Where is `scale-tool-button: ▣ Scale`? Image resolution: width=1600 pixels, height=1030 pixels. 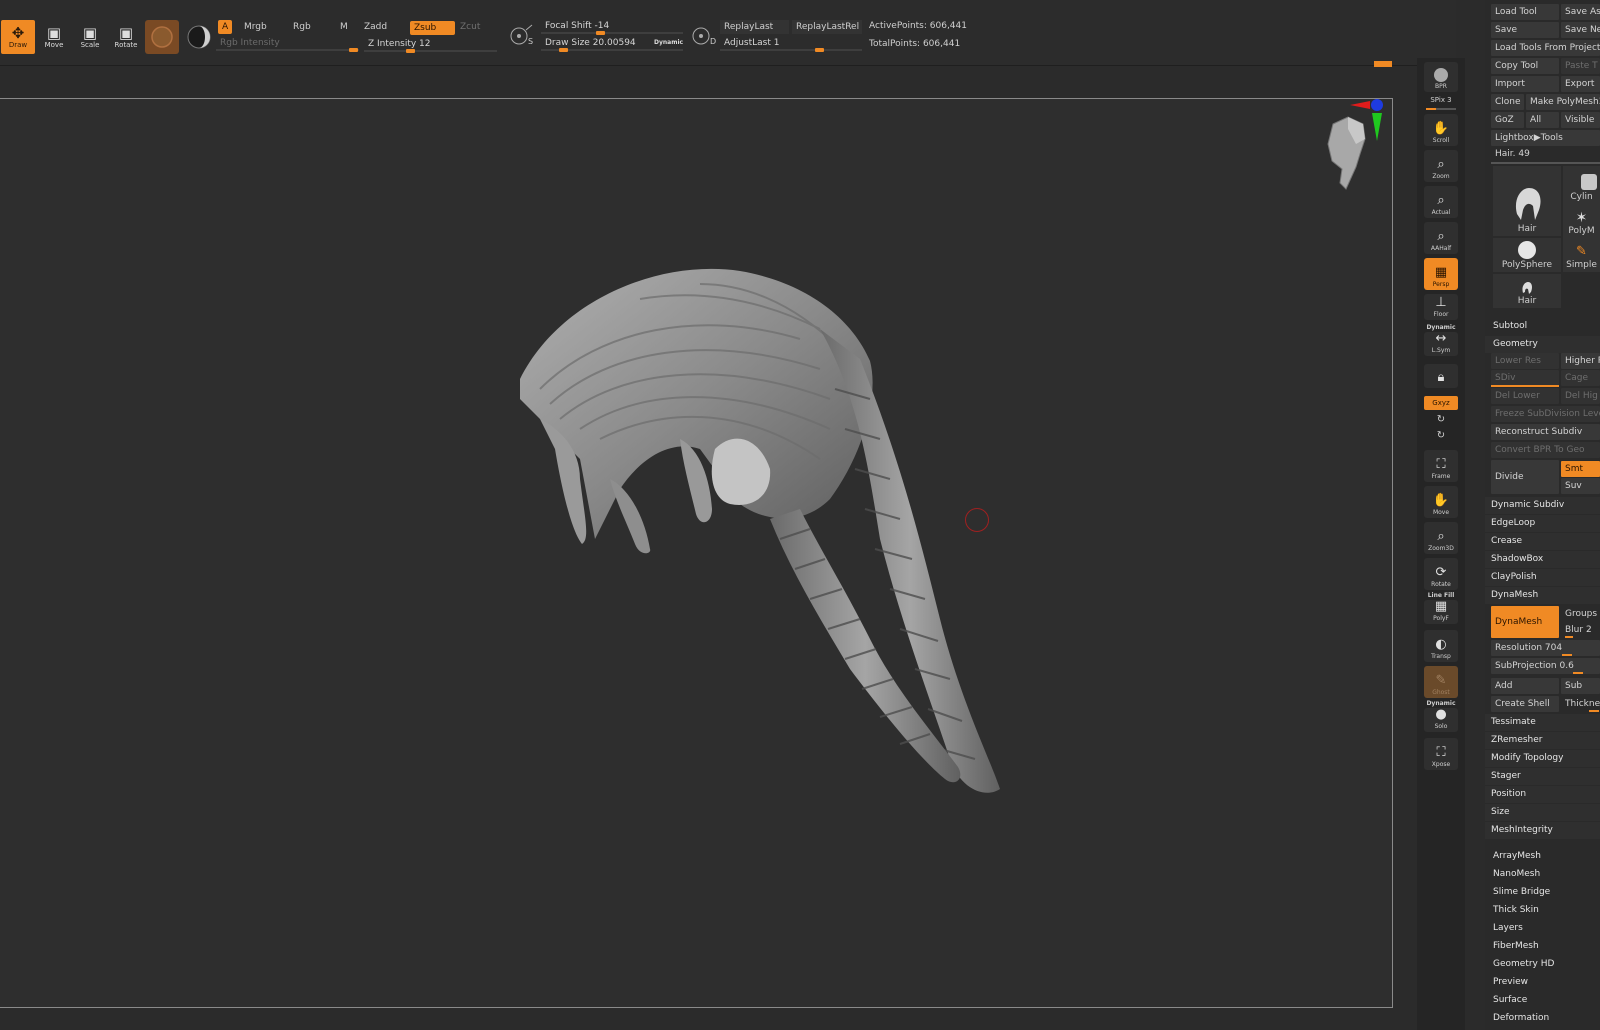
scale-tool-button: ▣ Scale is located at coordinates (90, 37).